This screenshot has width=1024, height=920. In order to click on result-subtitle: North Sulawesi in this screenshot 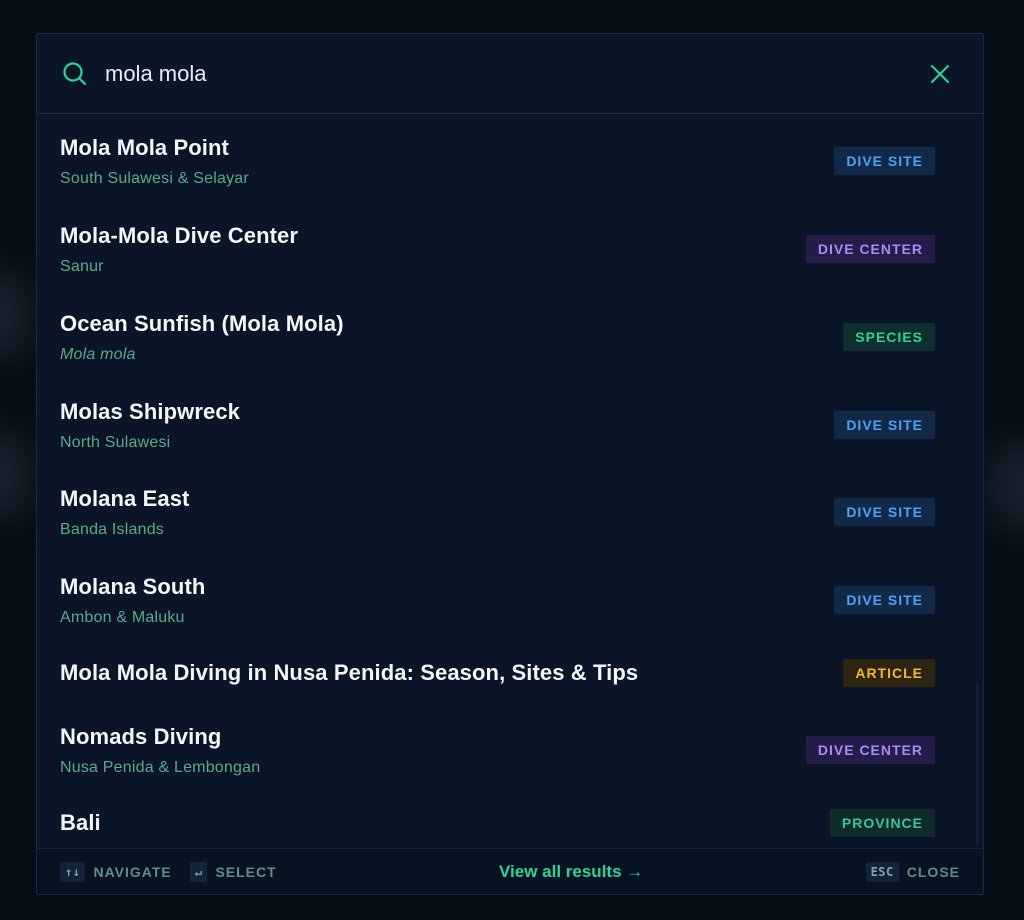, I will do `click(115, 442)`.